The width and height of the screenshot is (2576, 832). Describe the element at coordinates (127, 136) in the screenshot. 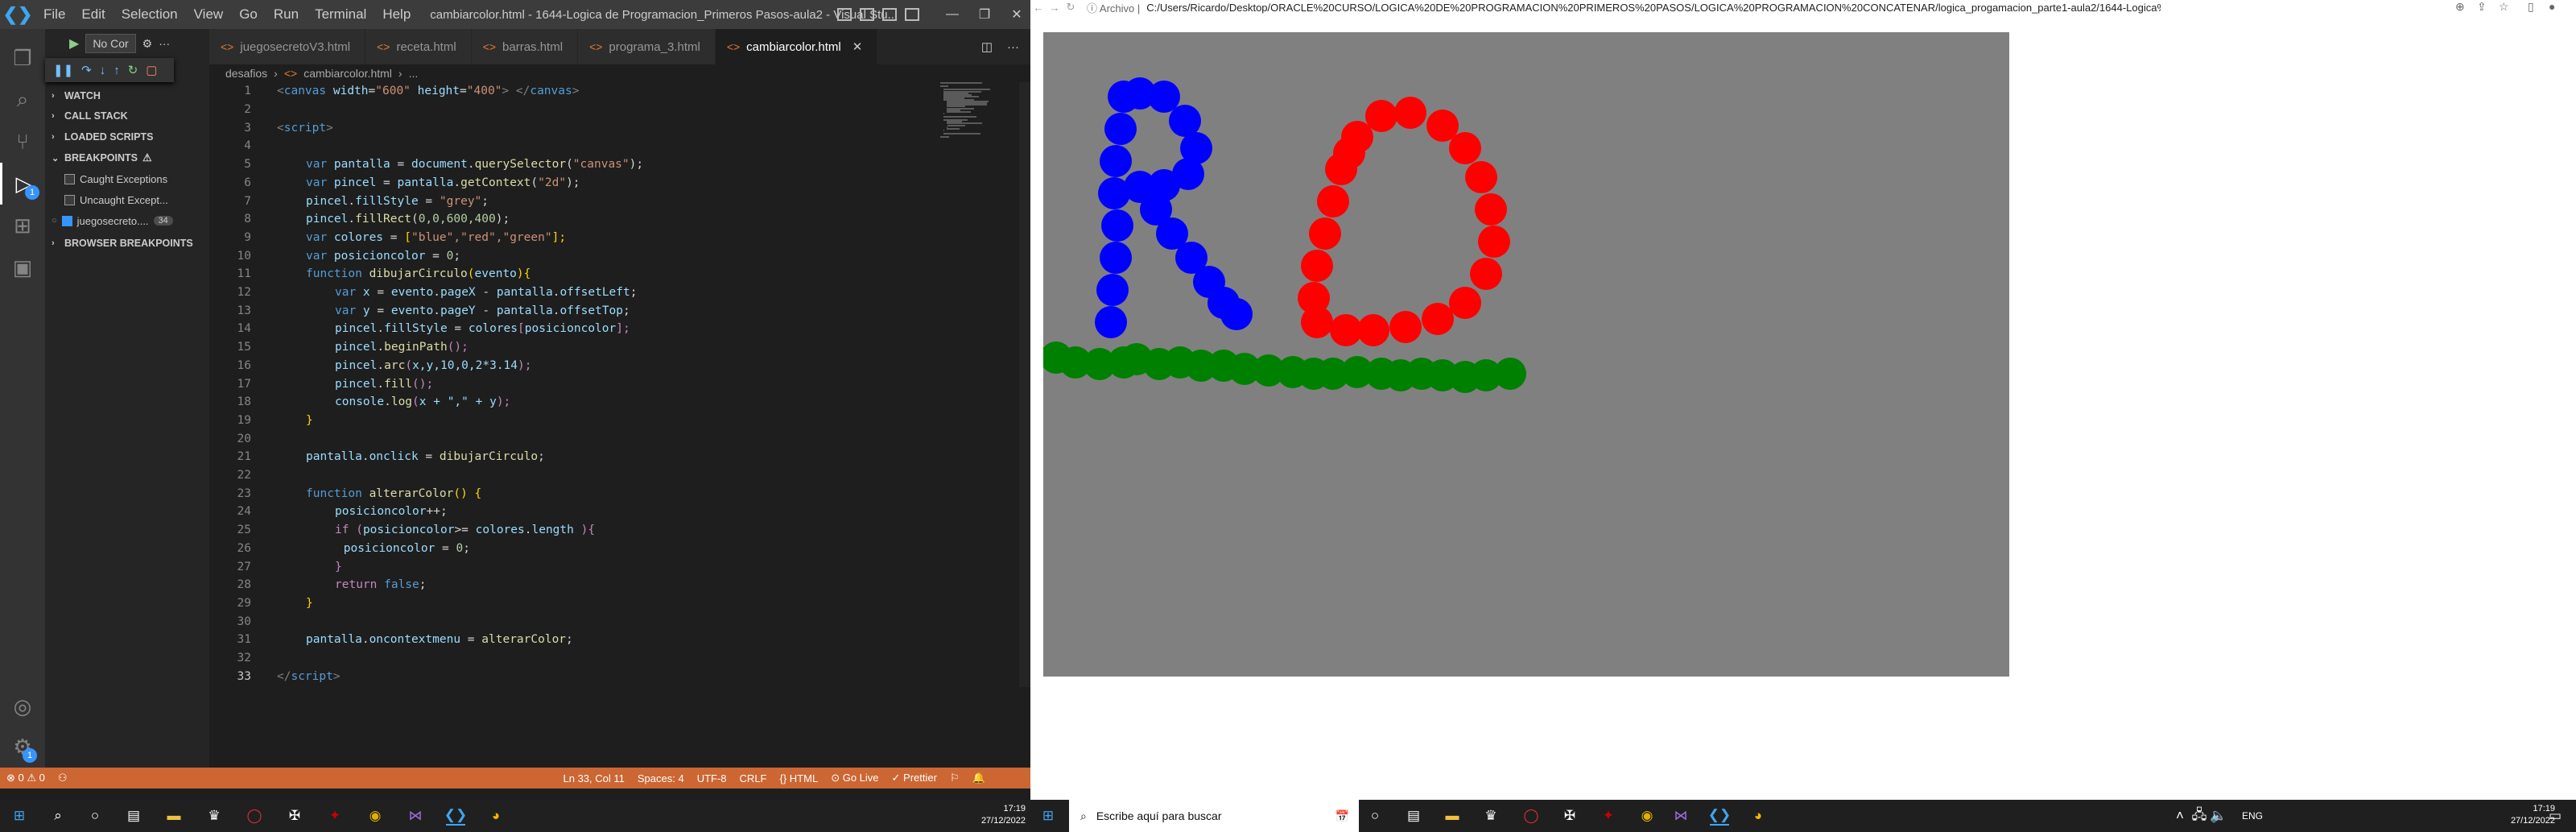

I see `section-loaded-scripts: › LOADED SCRIPTS` at that location.